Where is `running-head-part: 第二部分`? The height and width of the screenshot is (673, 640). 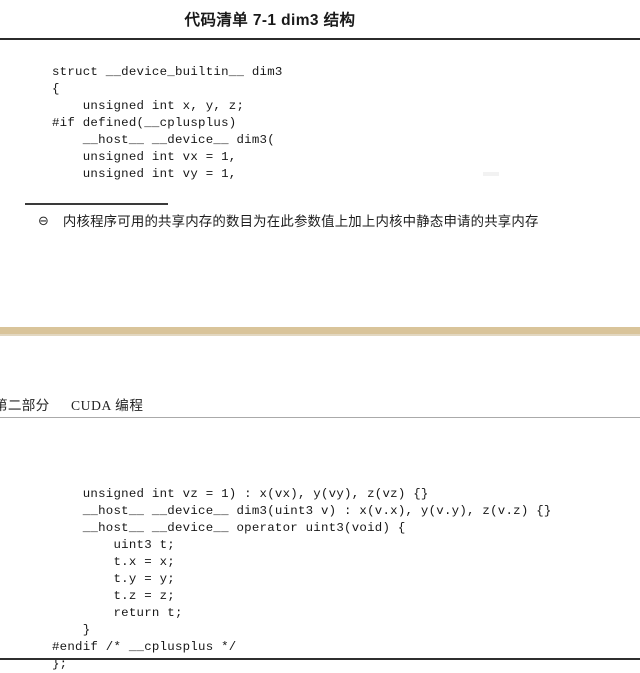 running-head-part: 第二部分 is located at coordinates (25, 405).